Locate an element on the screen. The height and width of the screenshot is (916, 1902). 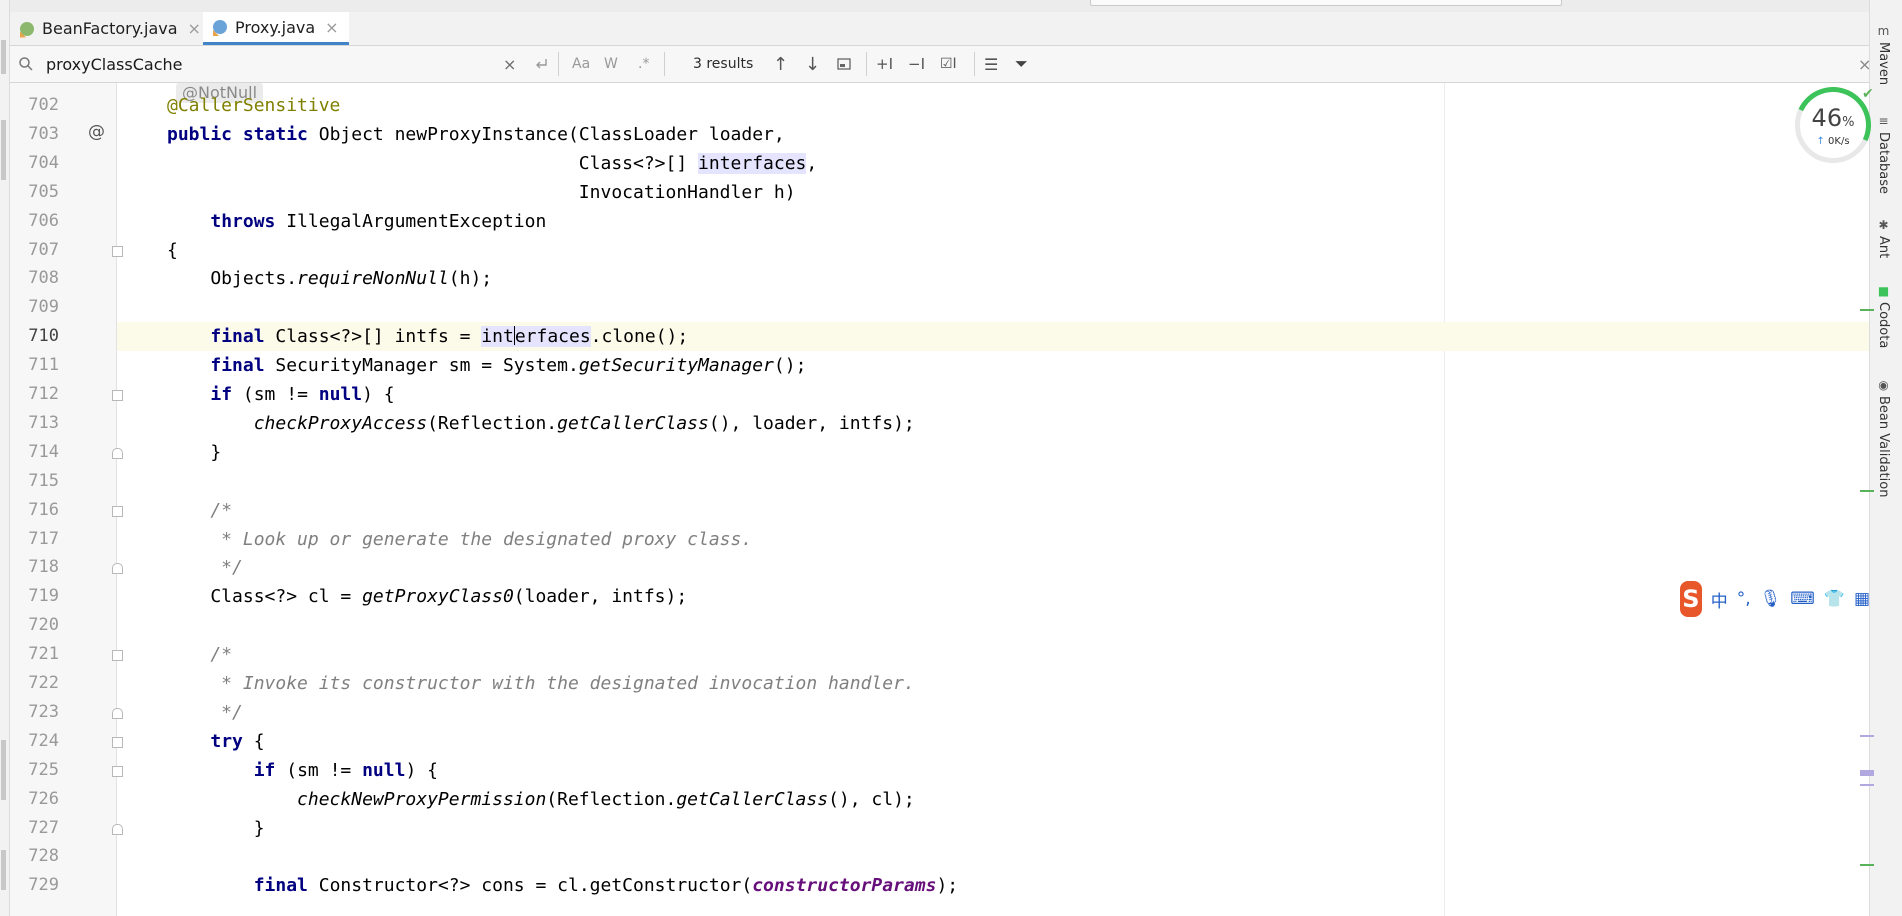
search-input is located at coordinates (266, 64).